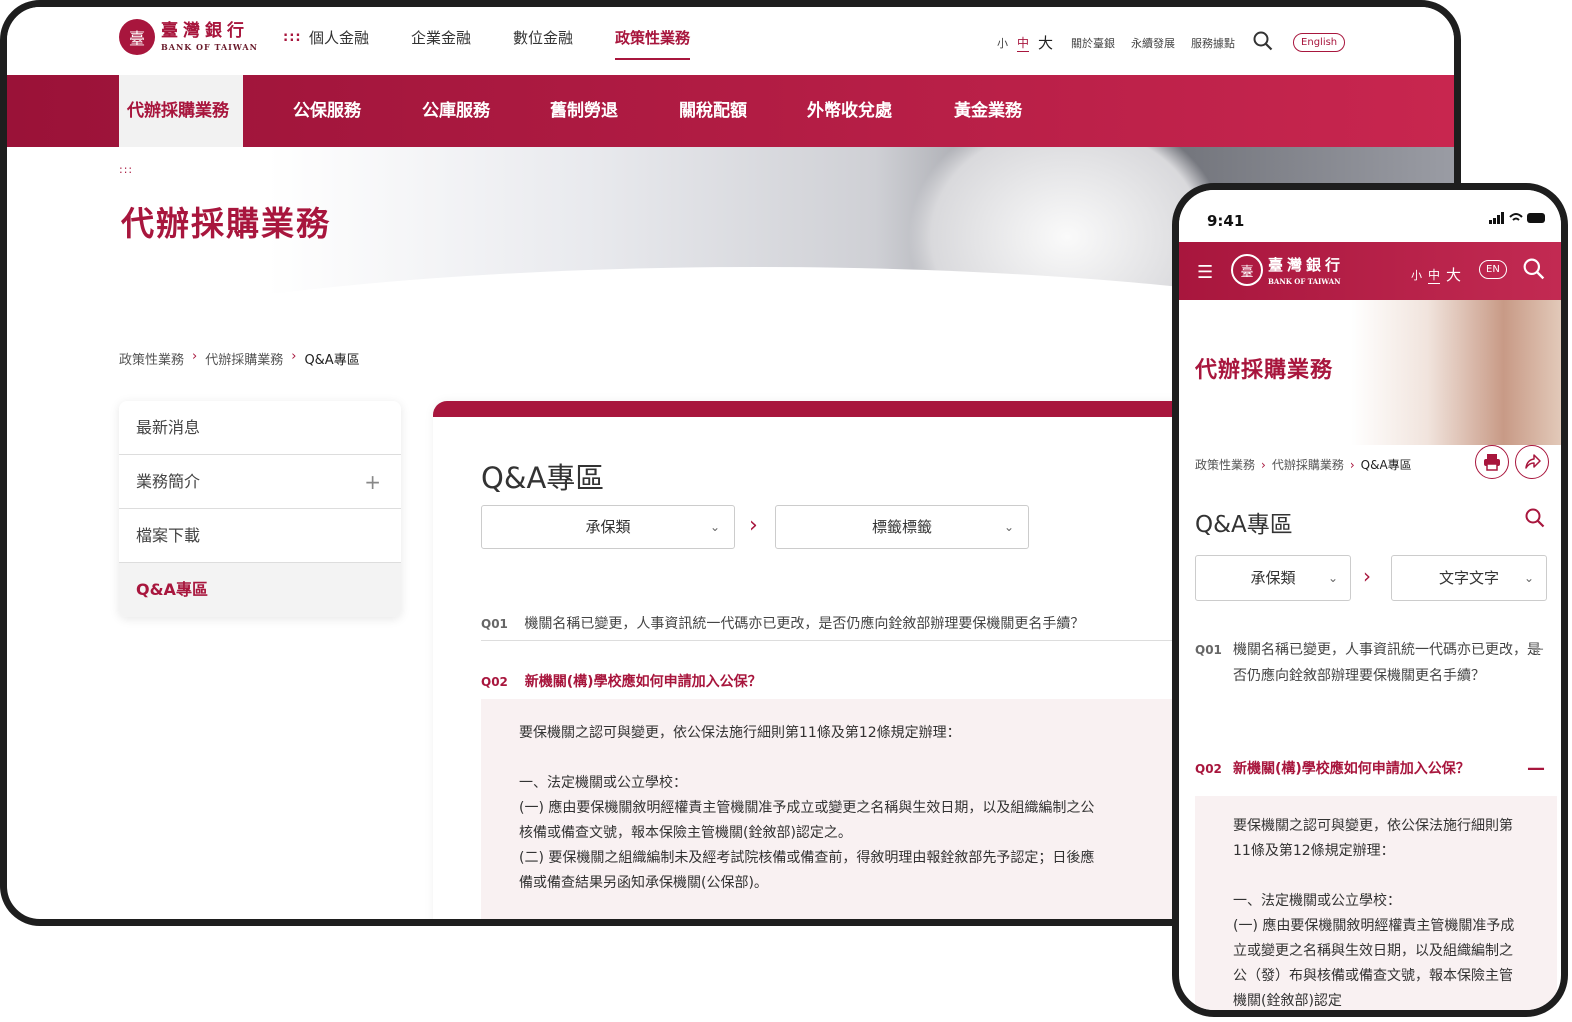 This screenshot has height=1022, width=1572. Describe the element at coordinates (339, 43) in the screenshot. I see `nav-personal: 個人金融` at that location.